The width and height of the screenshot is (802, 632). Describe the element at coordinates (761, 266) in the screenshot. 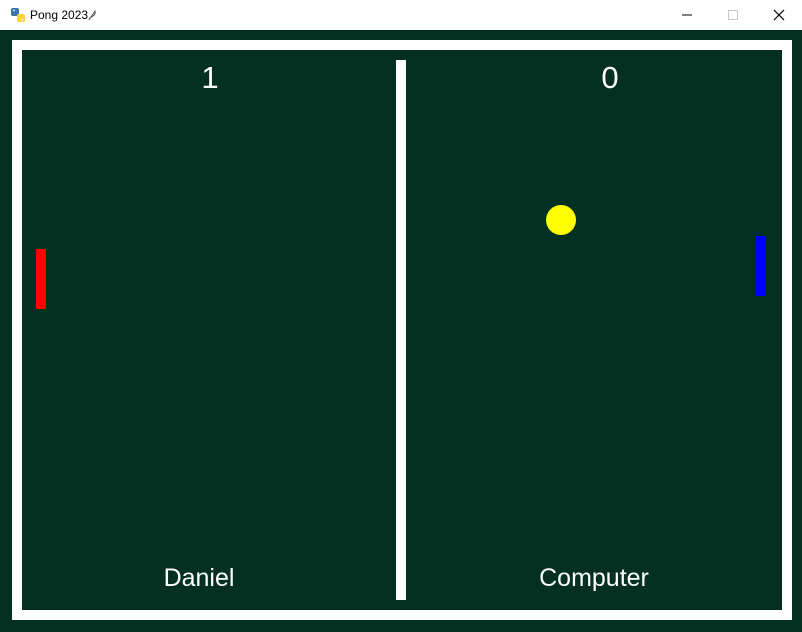

I see `right-paddle` at that location.